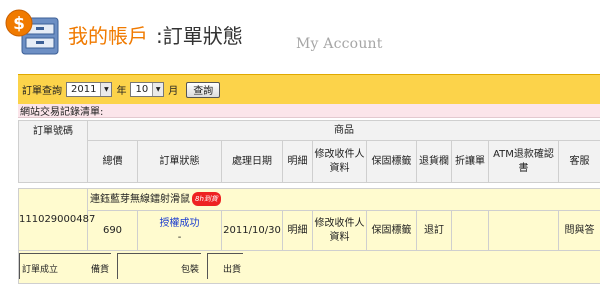  What do you see at coordinates (53, 151) in the screenshot?
I see `col-order-number: 訂單號碼` at bounding box center [53, 151].